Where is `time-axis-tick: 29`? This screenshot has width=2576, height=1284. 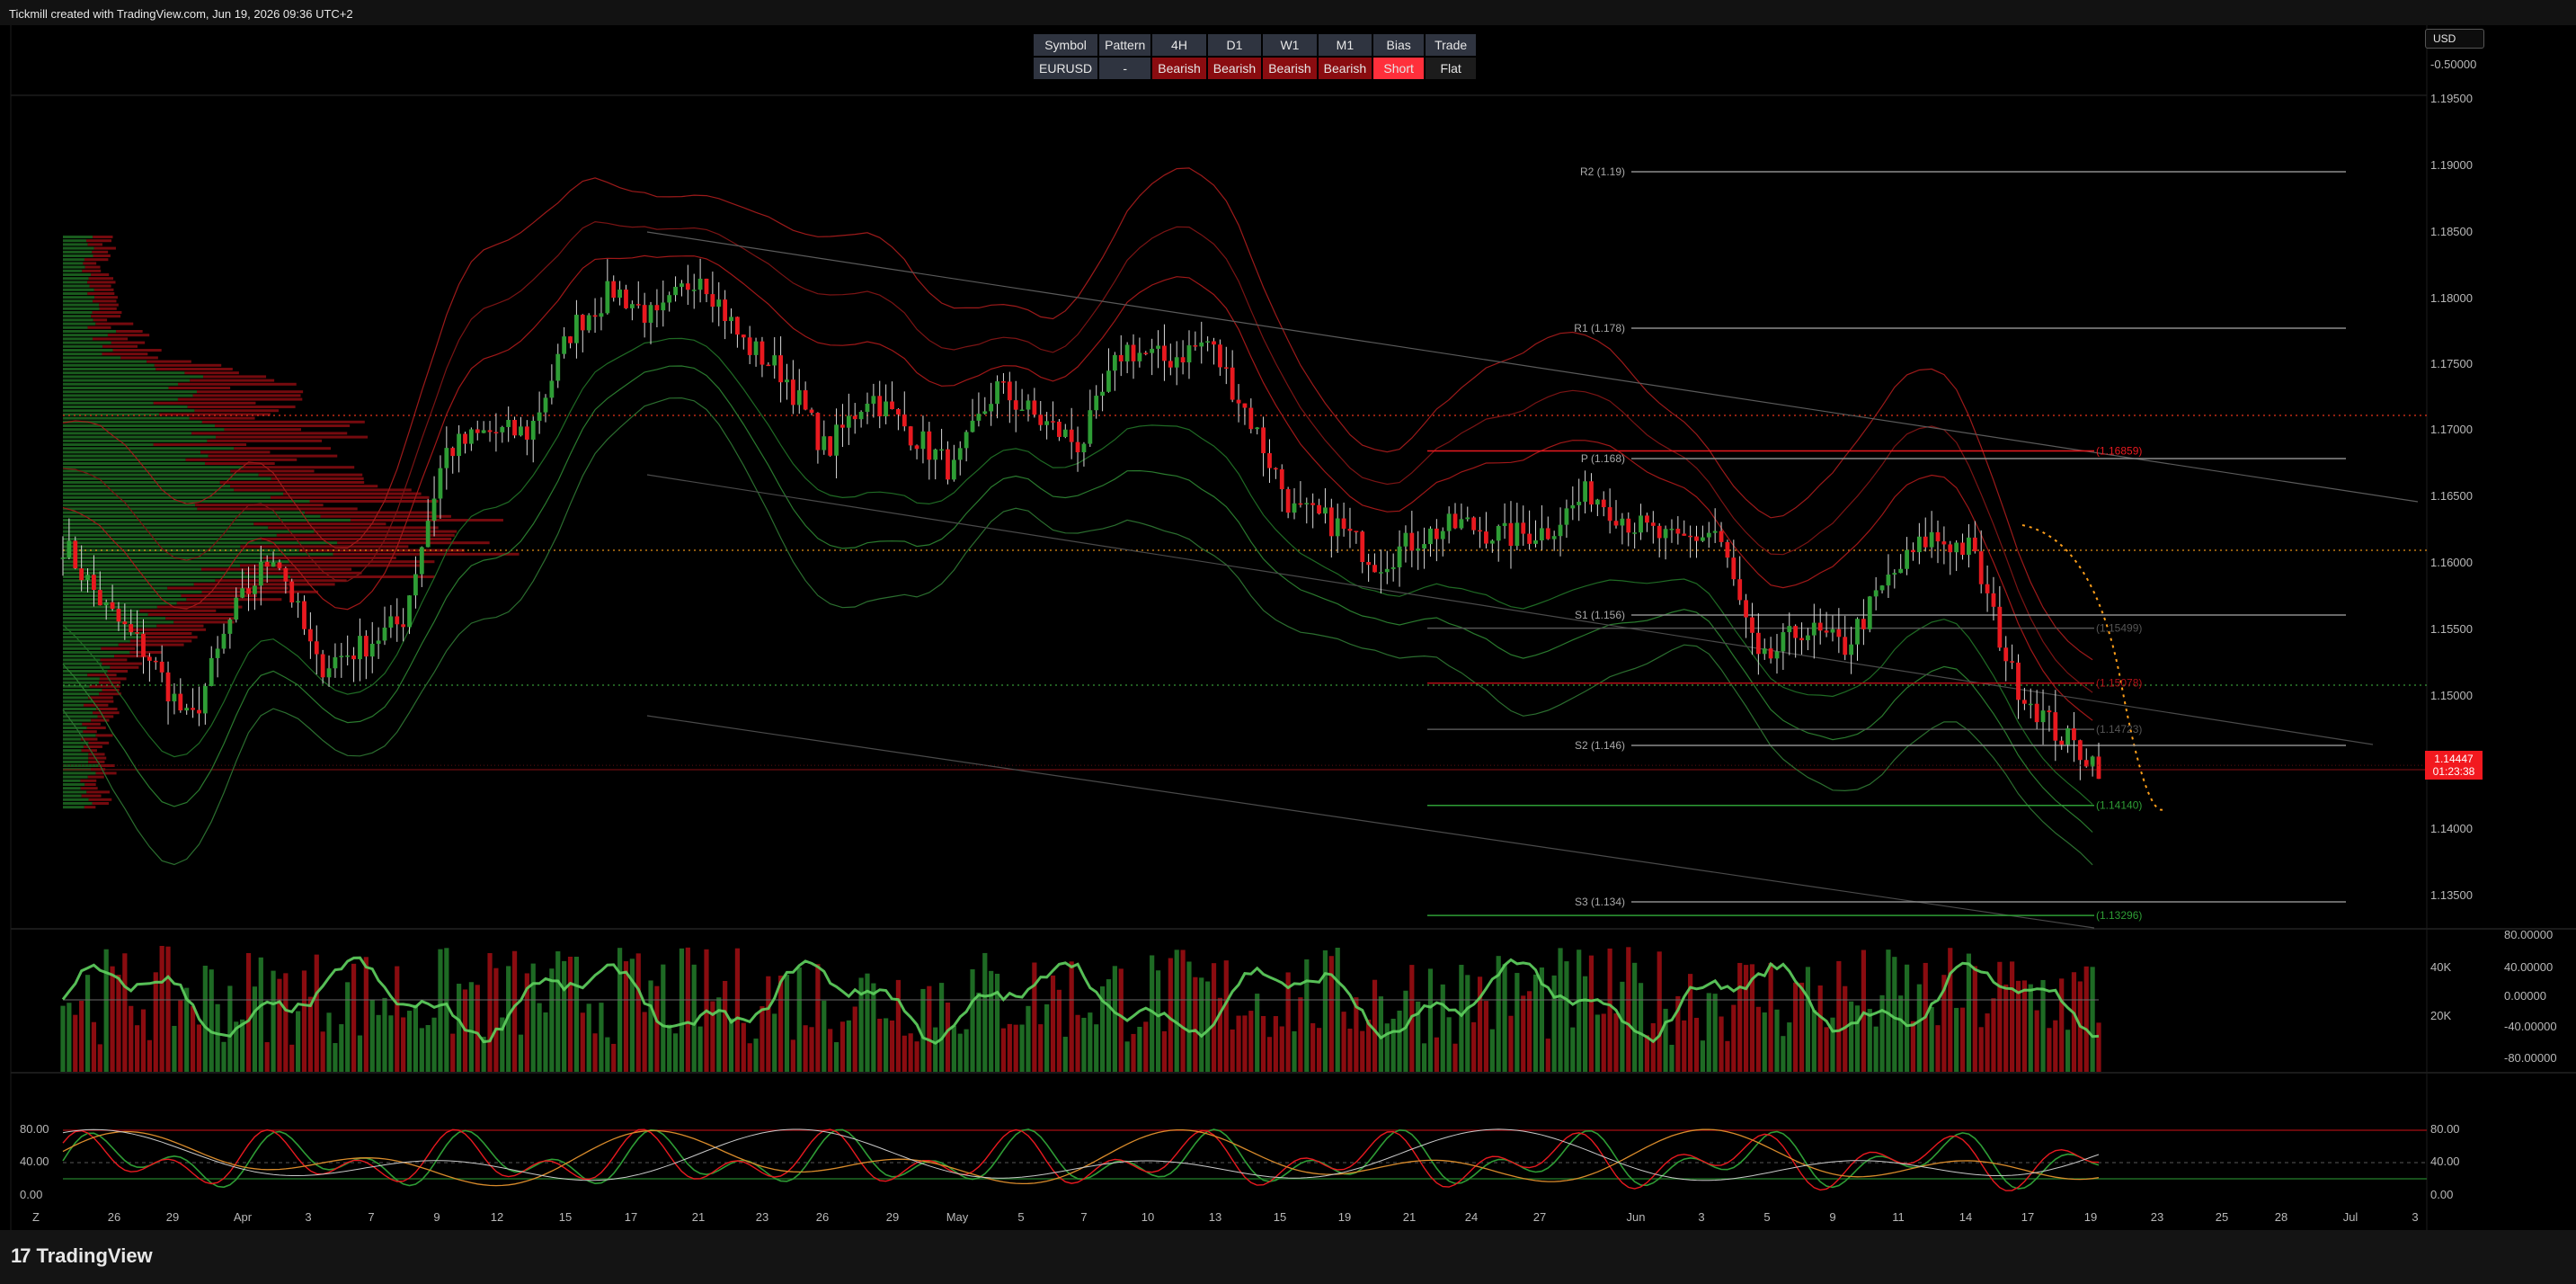 time-axis-tick: 29 is located at coordinates (172, 1217).